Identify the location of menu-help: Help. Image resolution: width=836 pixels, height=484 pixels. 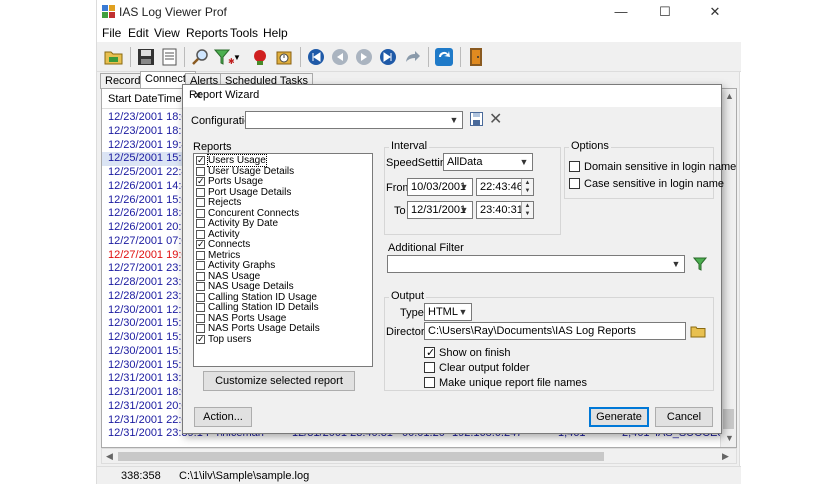
(275, 33).